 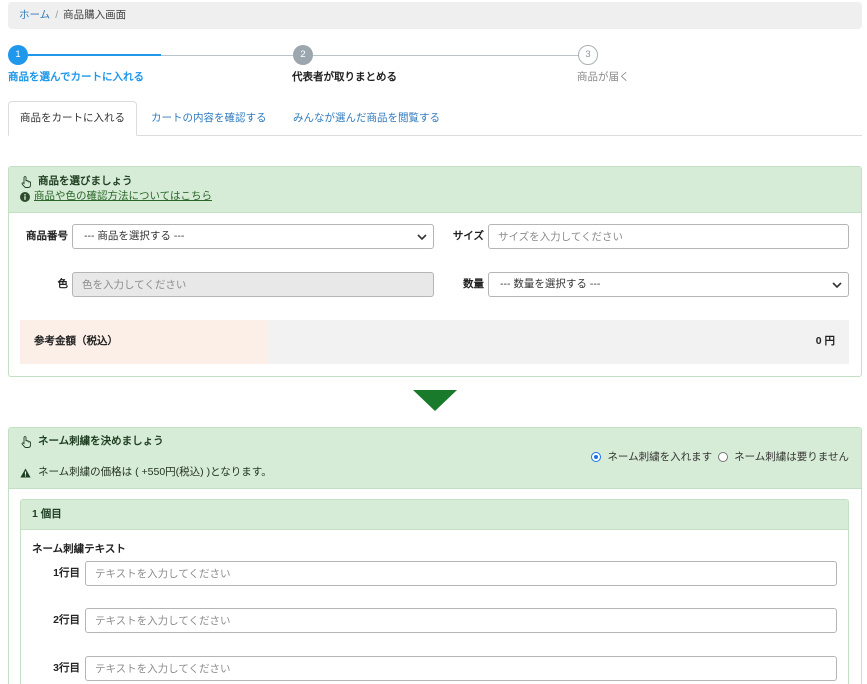 I want to click on step-2-number: 2, so click(x=303, y=55).